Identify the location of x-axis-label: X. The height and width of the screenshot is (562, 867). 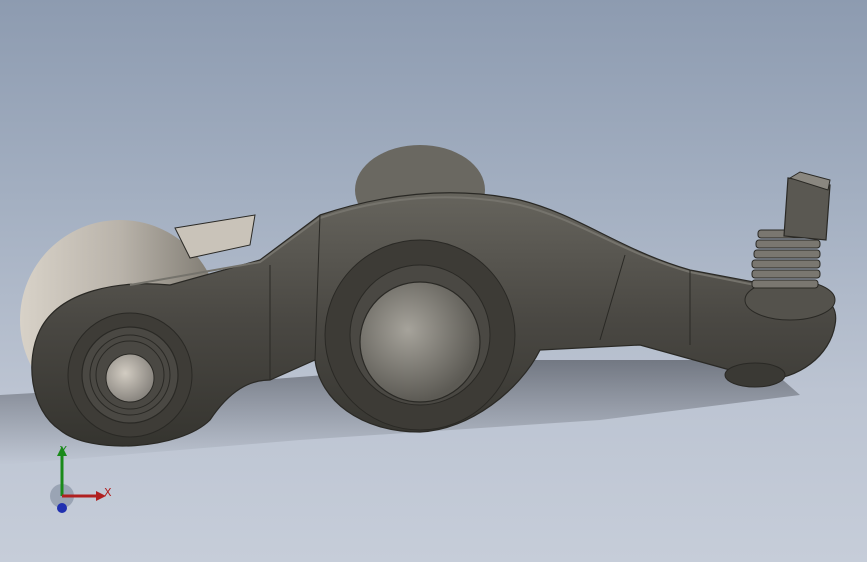
(108, 492).